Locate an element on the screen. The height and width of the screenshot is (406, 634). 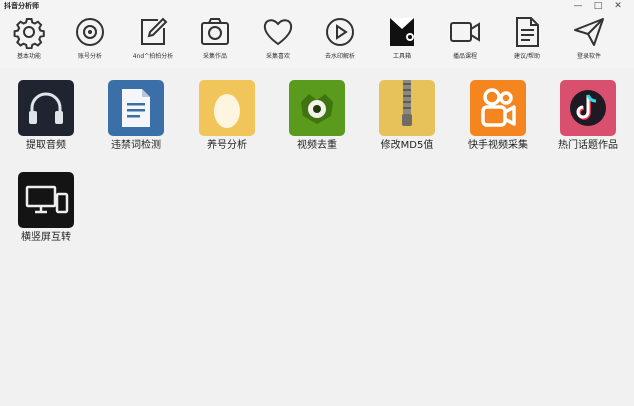
edit-icon is located at coordinates (153, 32).